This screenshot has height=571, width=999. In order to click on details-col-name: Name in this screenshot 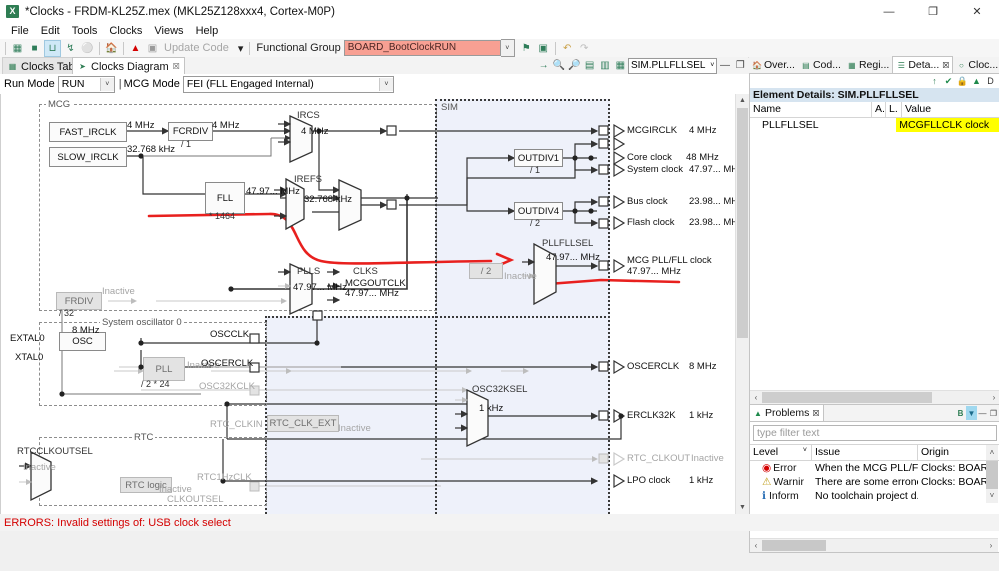, I will do `click(811, 109)`.